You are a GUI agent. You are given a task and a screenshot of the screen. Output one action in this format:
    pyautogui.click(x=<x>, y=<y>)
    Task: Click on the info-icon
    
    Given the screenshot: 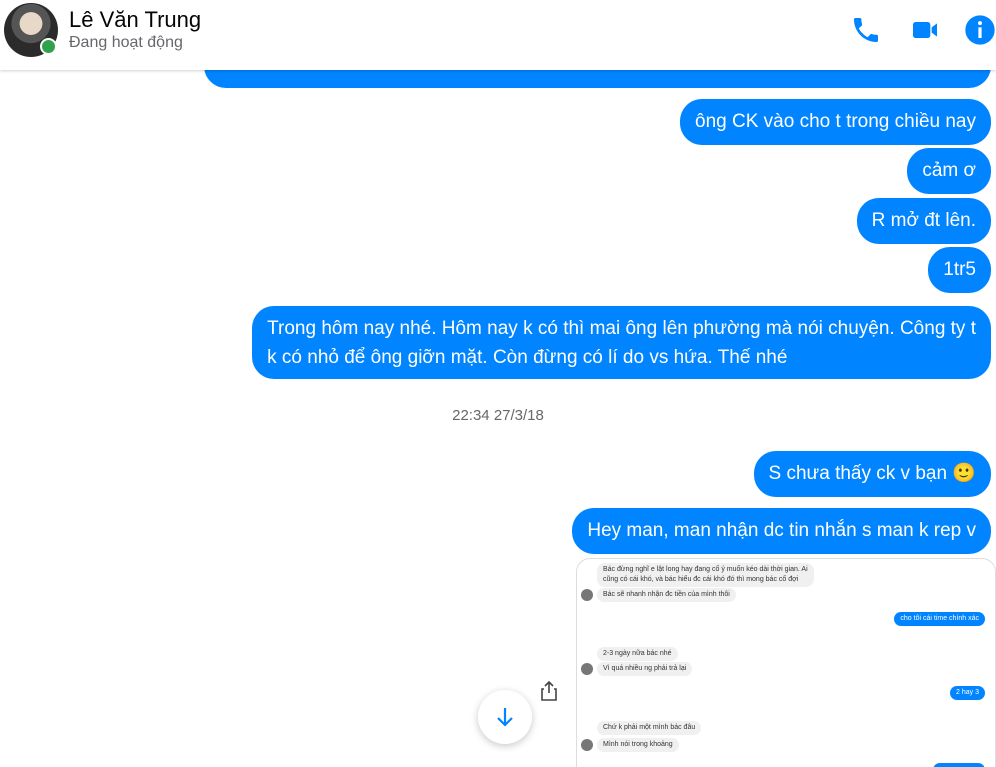 What is the action you would take?
    pyautogui.click(x=980, y=30)
    